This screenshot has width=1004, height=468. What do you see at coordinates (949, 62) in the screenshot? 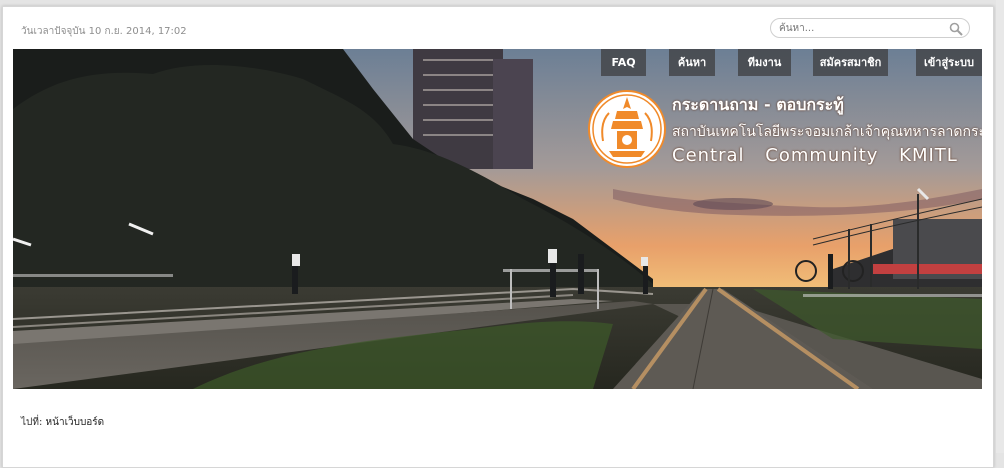
I see `nav-login: เข้าสู่ระบบ` at bounding box center [949, 62].